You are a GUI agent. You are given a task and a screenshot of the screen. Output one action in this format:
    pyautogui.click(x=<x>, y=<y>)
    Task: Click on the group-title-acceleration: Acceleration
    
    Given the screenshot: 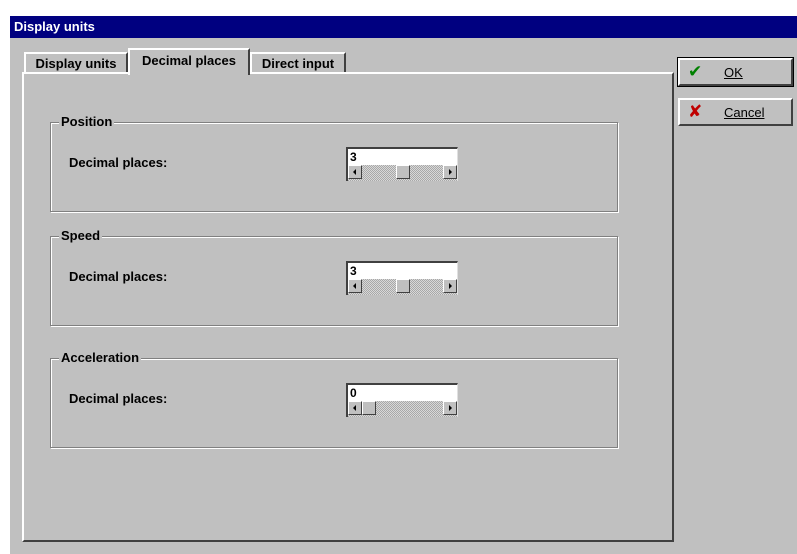 What is the action you would take?
    pyautogui.click(x=100, y=357)
    